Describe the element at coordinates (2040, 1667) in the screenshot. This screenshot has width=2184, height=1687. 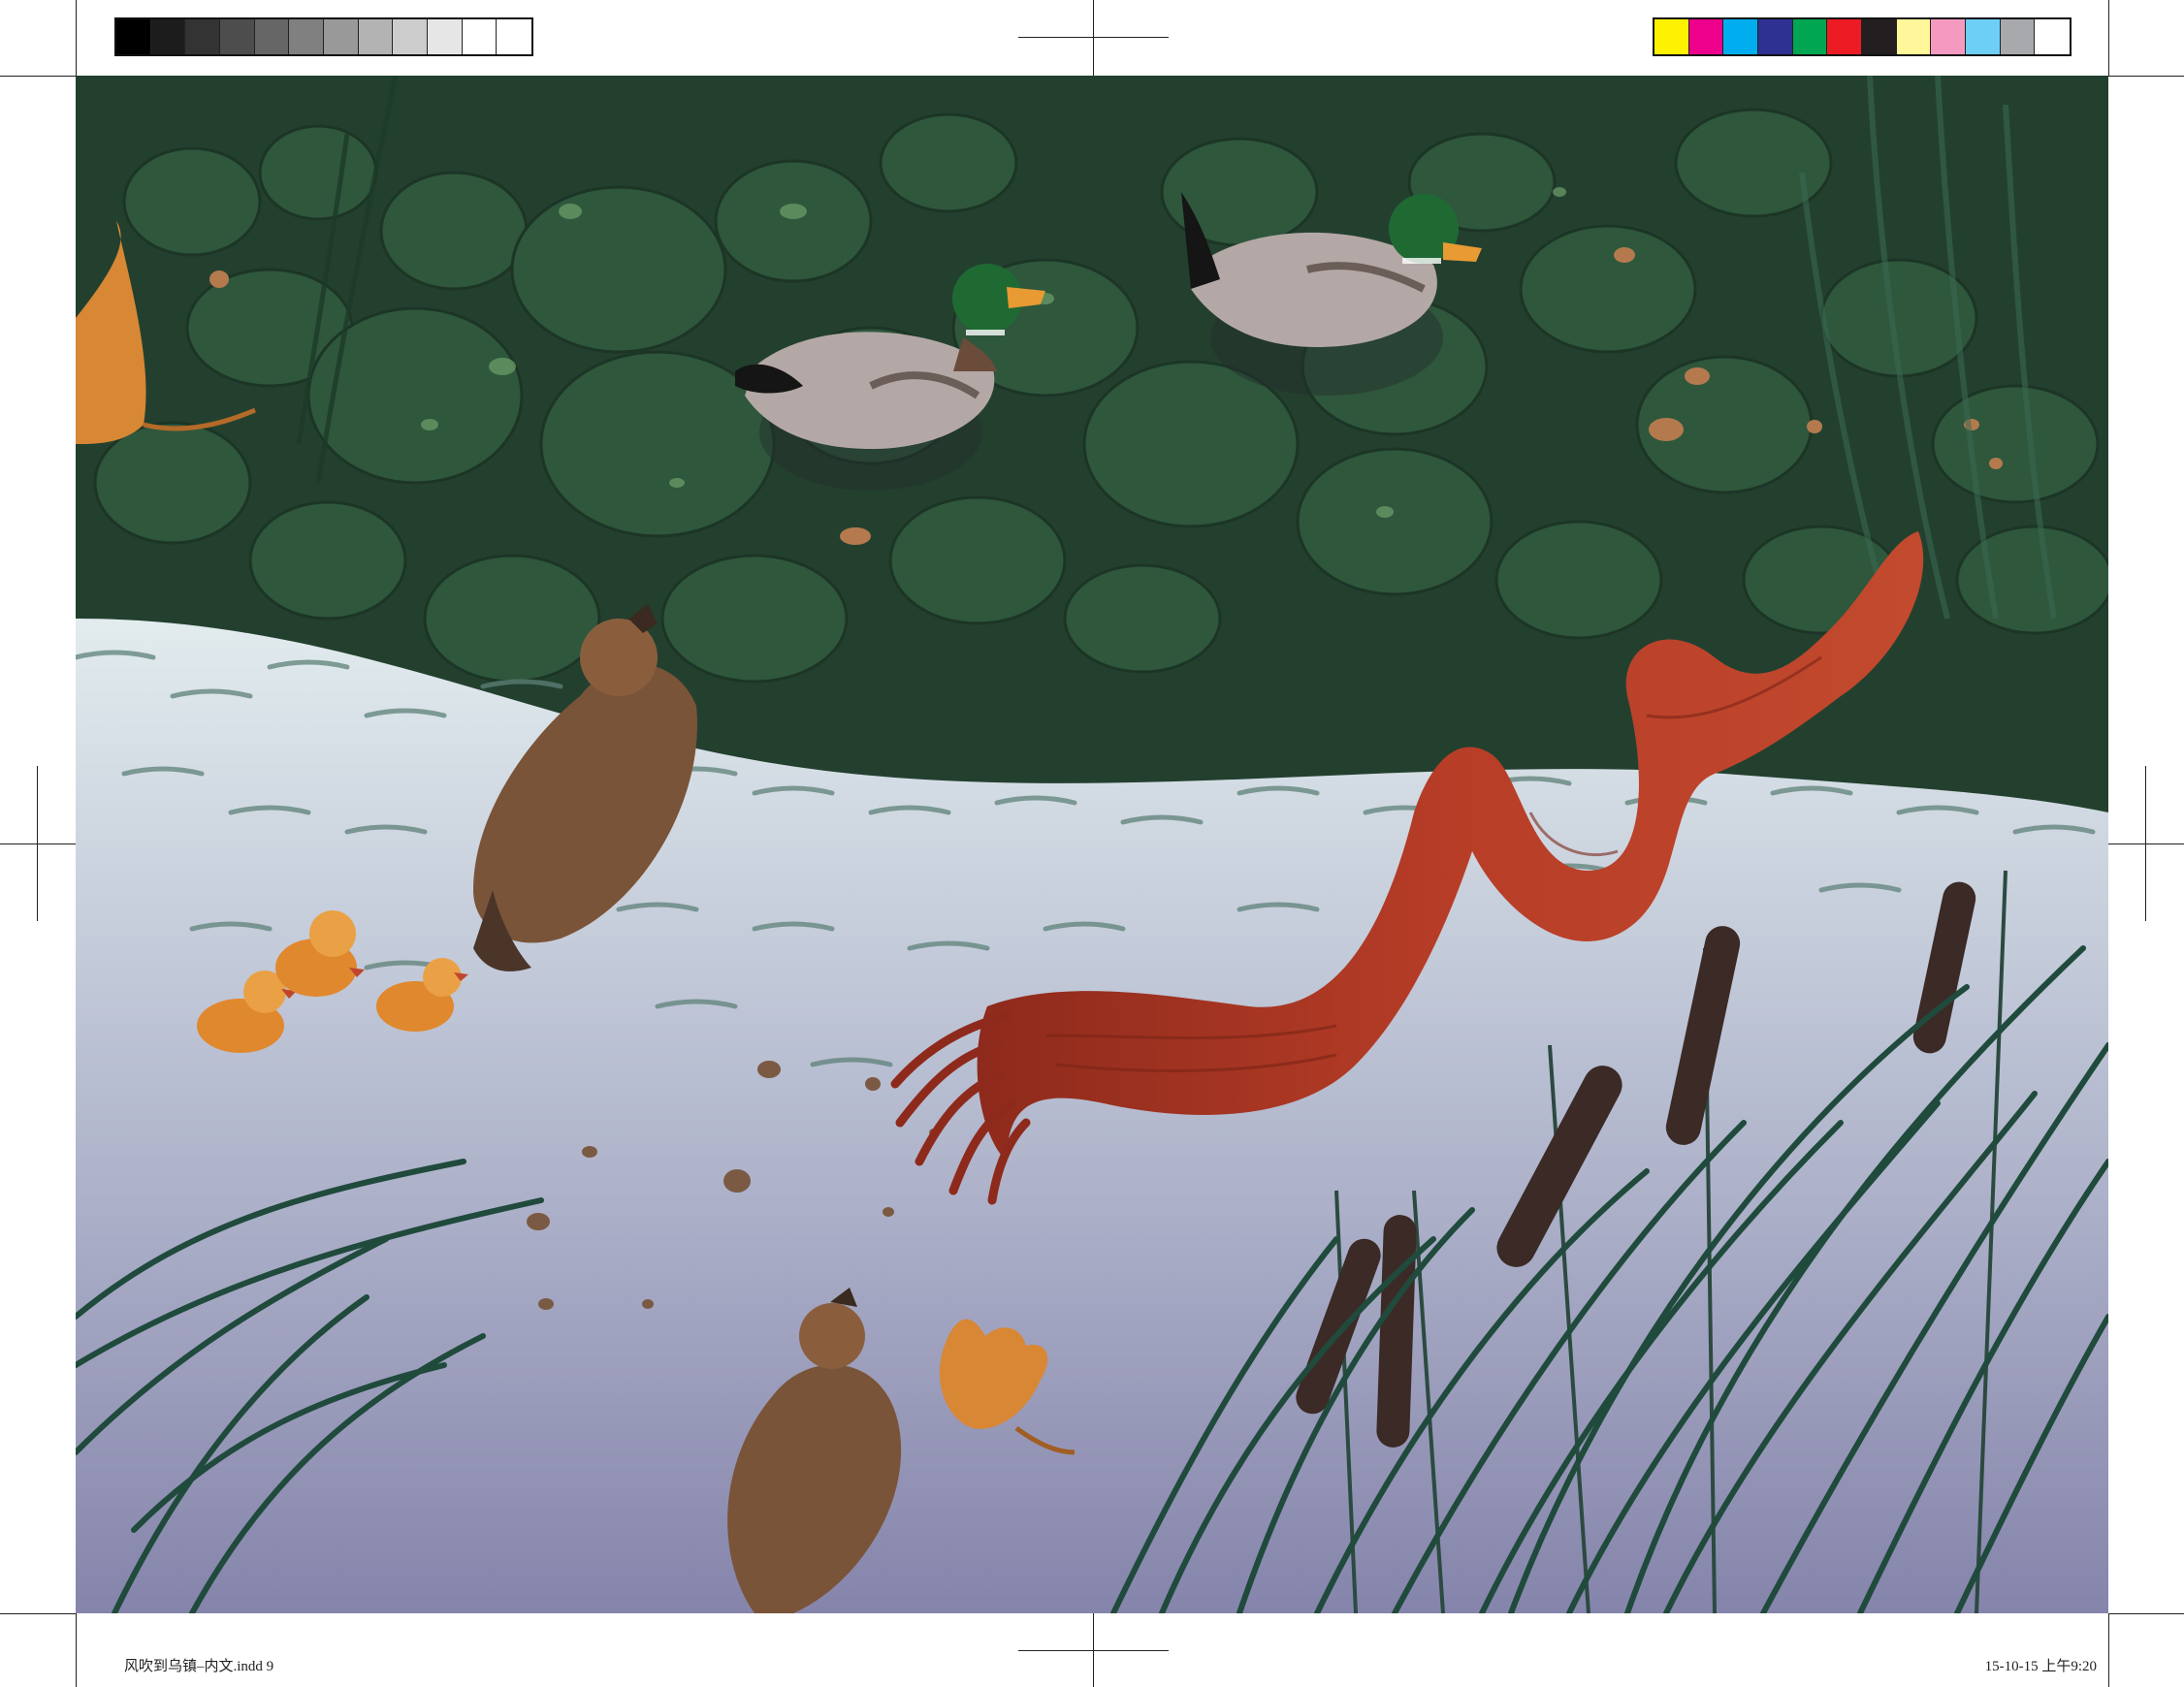
I see `print-timestamp: 15-10-15 上午9:20` at that location.